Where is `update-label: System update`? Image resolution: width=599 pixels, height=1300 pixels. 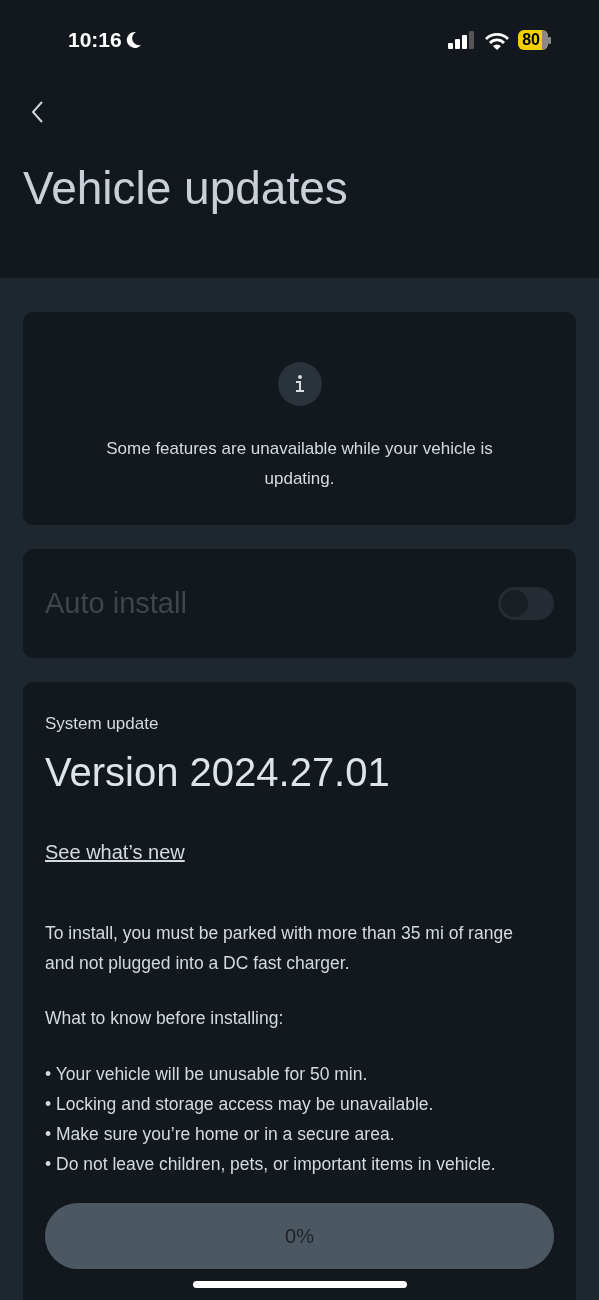 update-label: System update is located at coordinates (102, 724).